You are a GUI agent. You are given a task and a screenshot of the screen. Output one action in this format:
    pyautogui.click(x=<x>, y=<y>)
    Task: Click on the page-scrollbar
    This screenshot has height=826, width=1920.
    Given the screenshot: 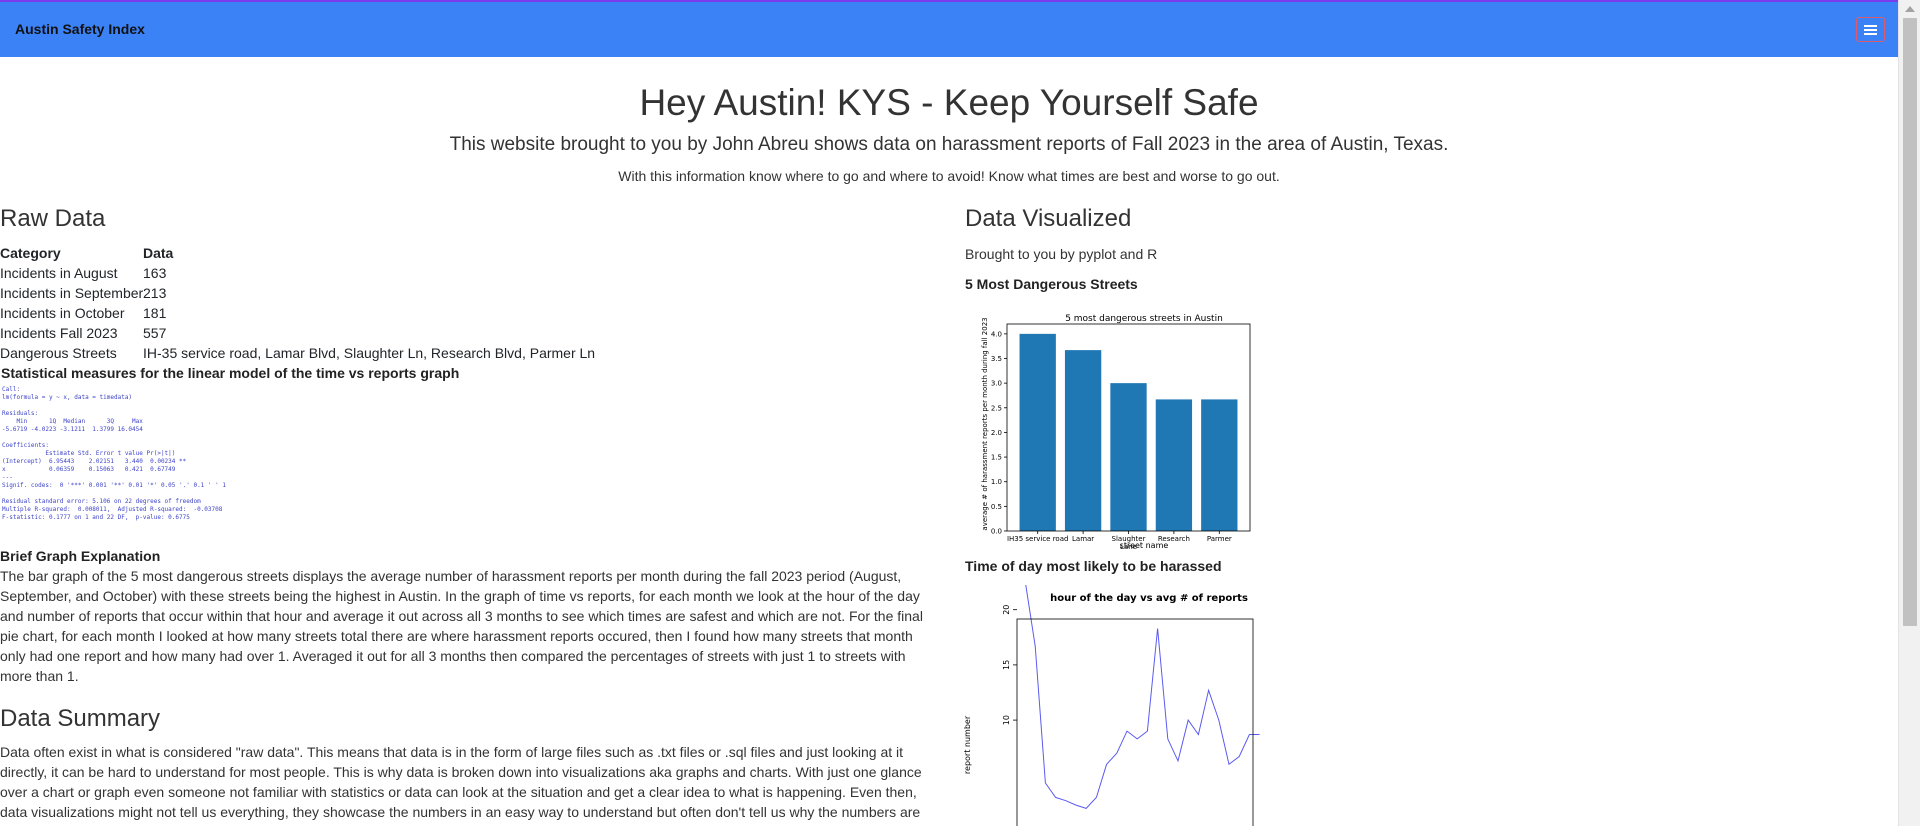 What is the action you would take?
    pyautogui.click(x=1909, y=413)
    